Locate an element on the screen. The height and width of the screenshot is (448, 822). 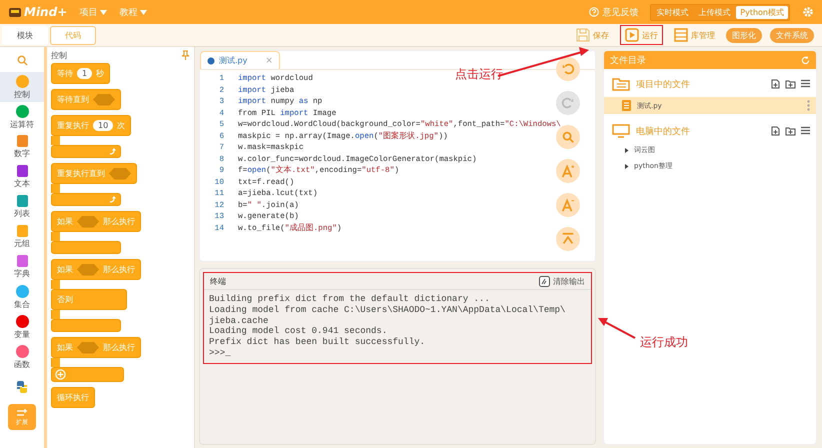
terminal-output-line: >>>_ is located at coordinates (220, 353).